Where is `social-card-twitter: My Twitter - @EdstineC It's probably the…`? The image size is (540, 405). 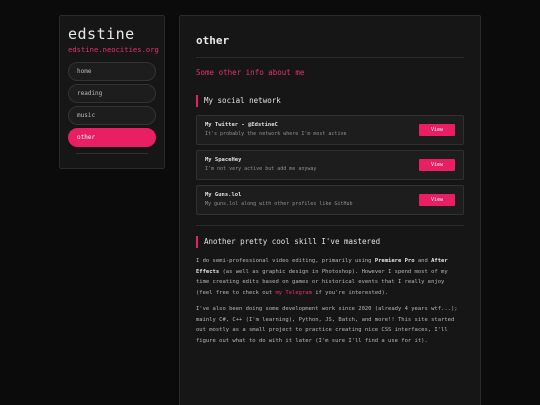
social-card-twitter: My Twitter - @EdstineC It's probably the… is located at coordinates (330, 130).